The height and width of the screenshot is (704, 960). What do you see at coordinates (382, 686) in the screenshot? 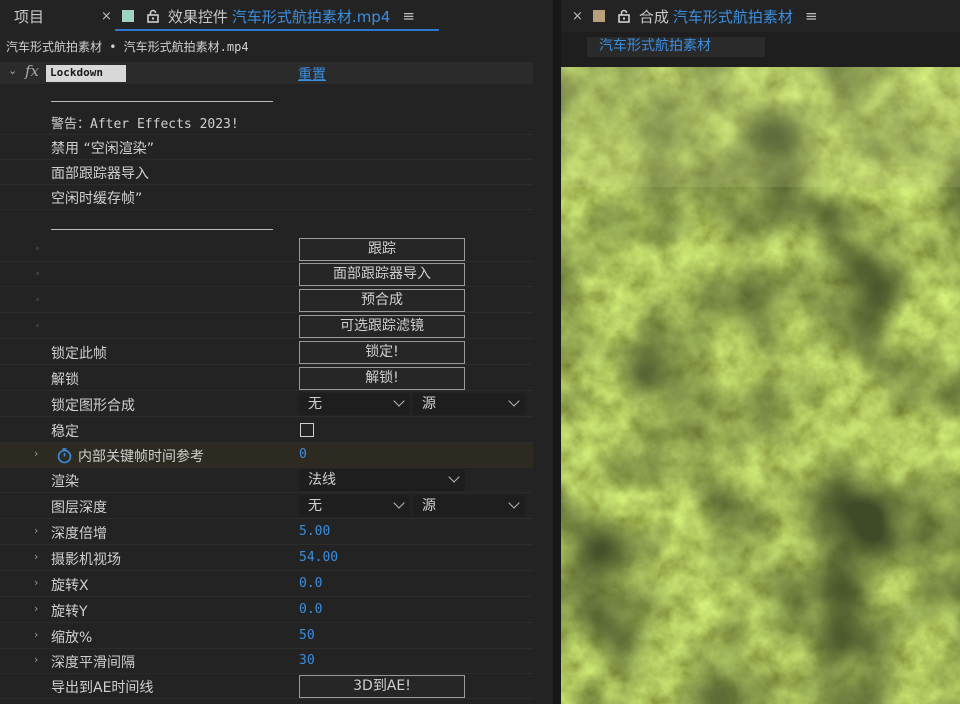
I see `export-3d-button: 3D到AE!` at bounding box center [382, 686].